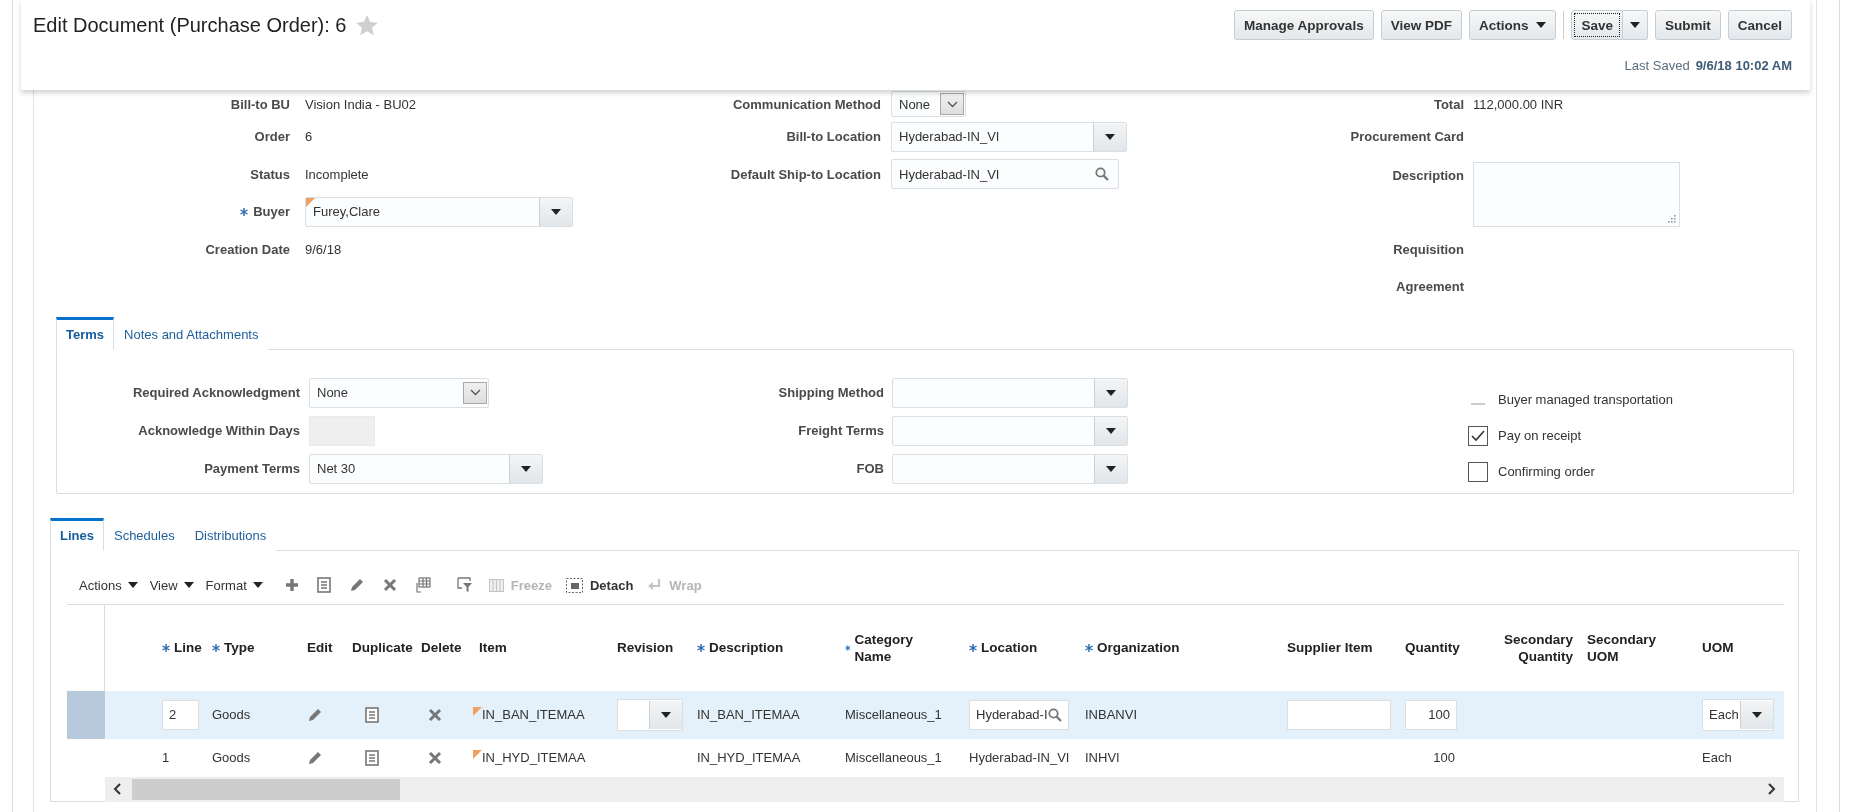 The image size is (1867, 812). I want to click on field-value: Incomplete, so click(337, 174).